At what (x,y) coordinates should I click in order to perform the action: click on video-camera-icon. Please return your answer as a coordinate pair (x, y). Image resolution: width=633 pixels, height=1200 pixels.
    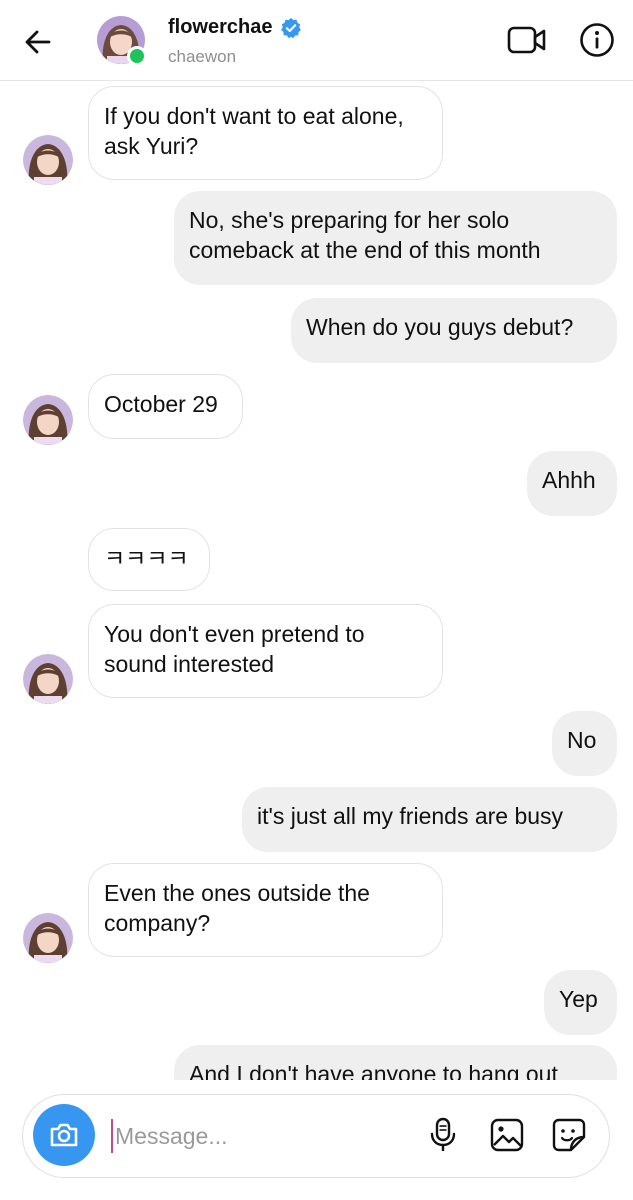
    Looking at the image, I should click on (526, 40).